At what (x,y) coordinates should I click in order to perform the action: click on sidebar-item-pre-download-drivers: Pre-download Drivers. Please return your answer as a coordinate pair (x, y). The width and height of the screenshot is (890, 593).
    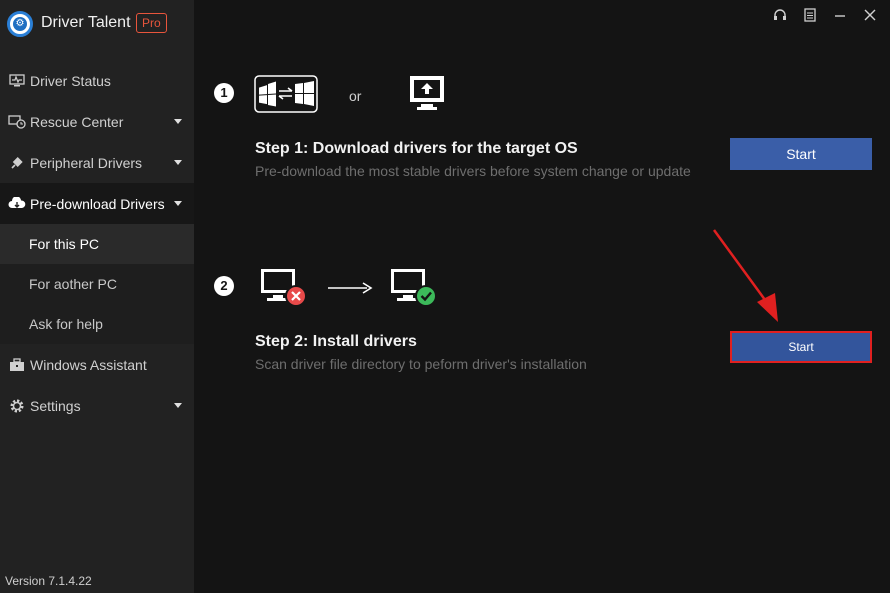
    Looking at the image, I should click on (97, 203).